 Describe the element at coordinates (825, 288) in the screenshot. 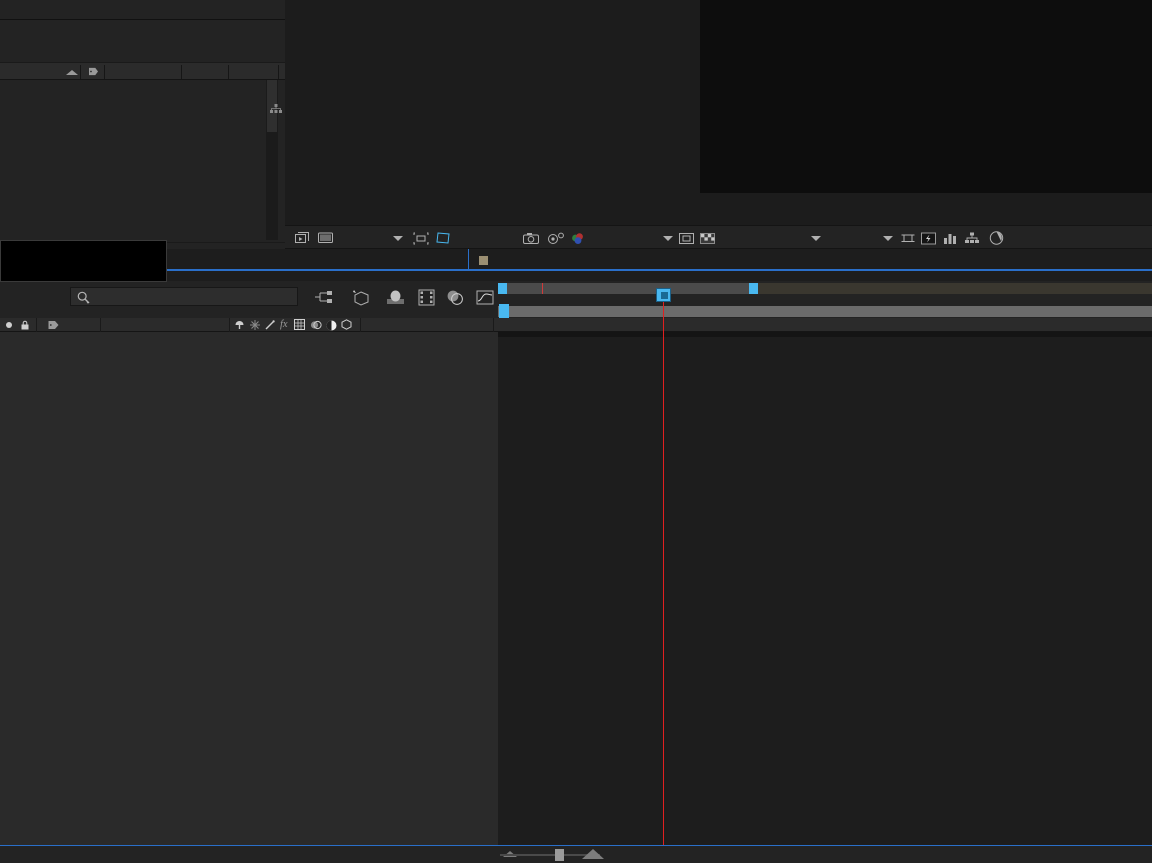

I see `work-area-bar` at that location.